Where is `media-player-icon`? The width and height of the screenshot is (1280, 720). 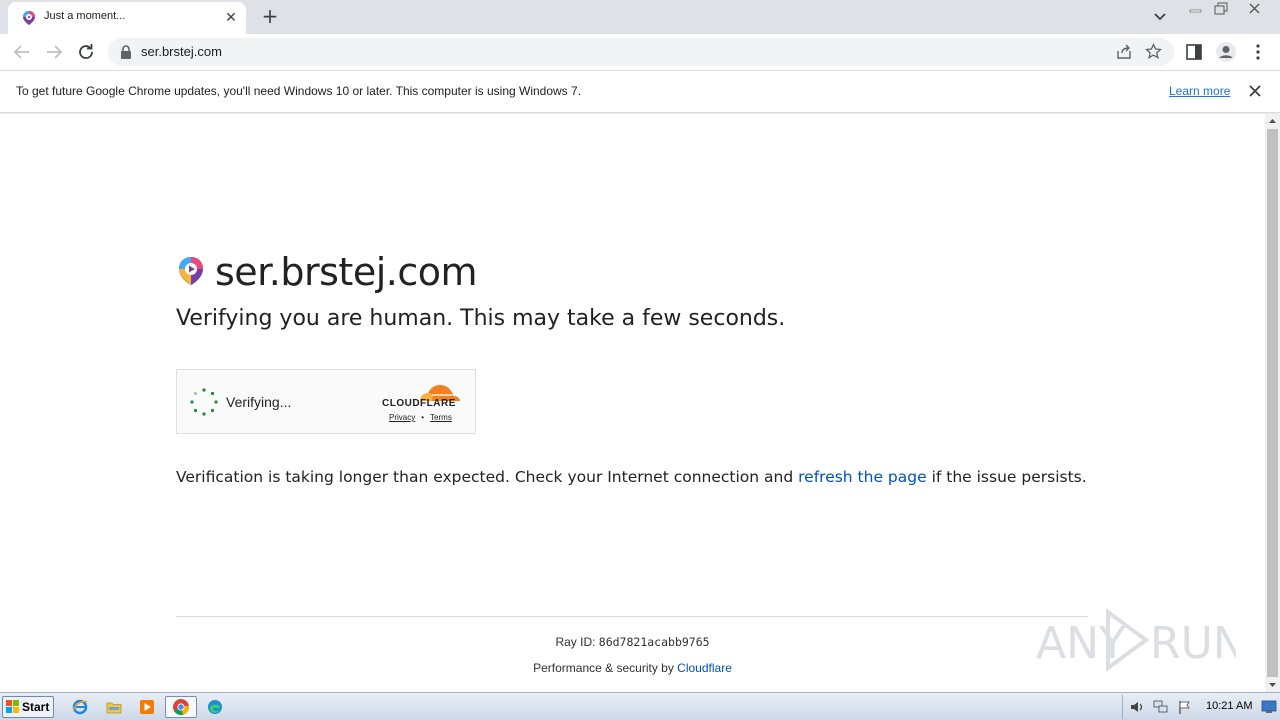
media-player-icon is located at coordinates (147, 707).